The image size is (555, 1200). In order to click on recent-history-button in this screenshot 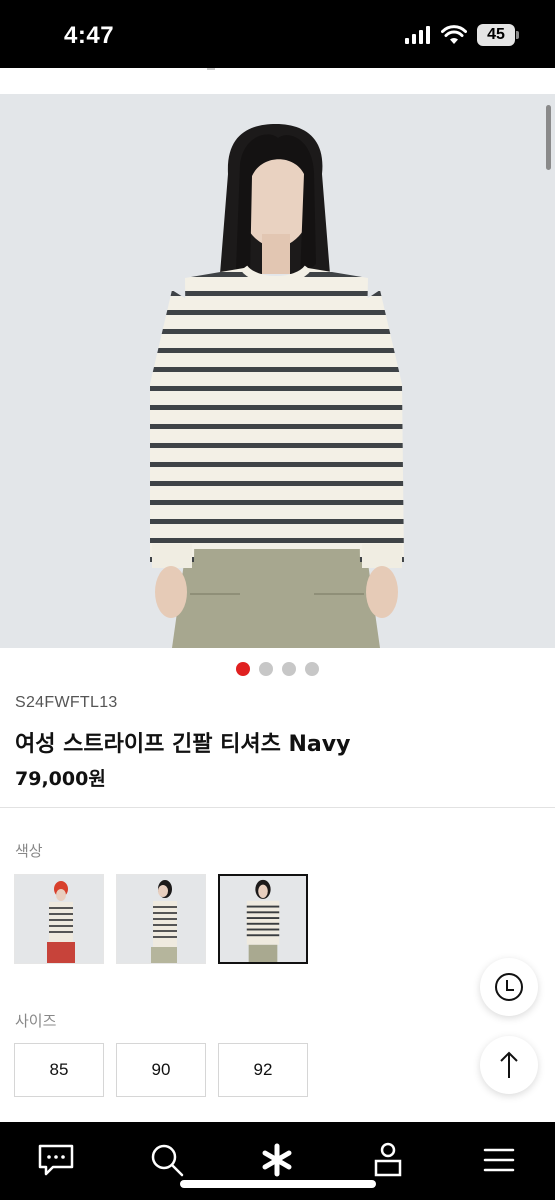, I will do `click(509, 987)`.